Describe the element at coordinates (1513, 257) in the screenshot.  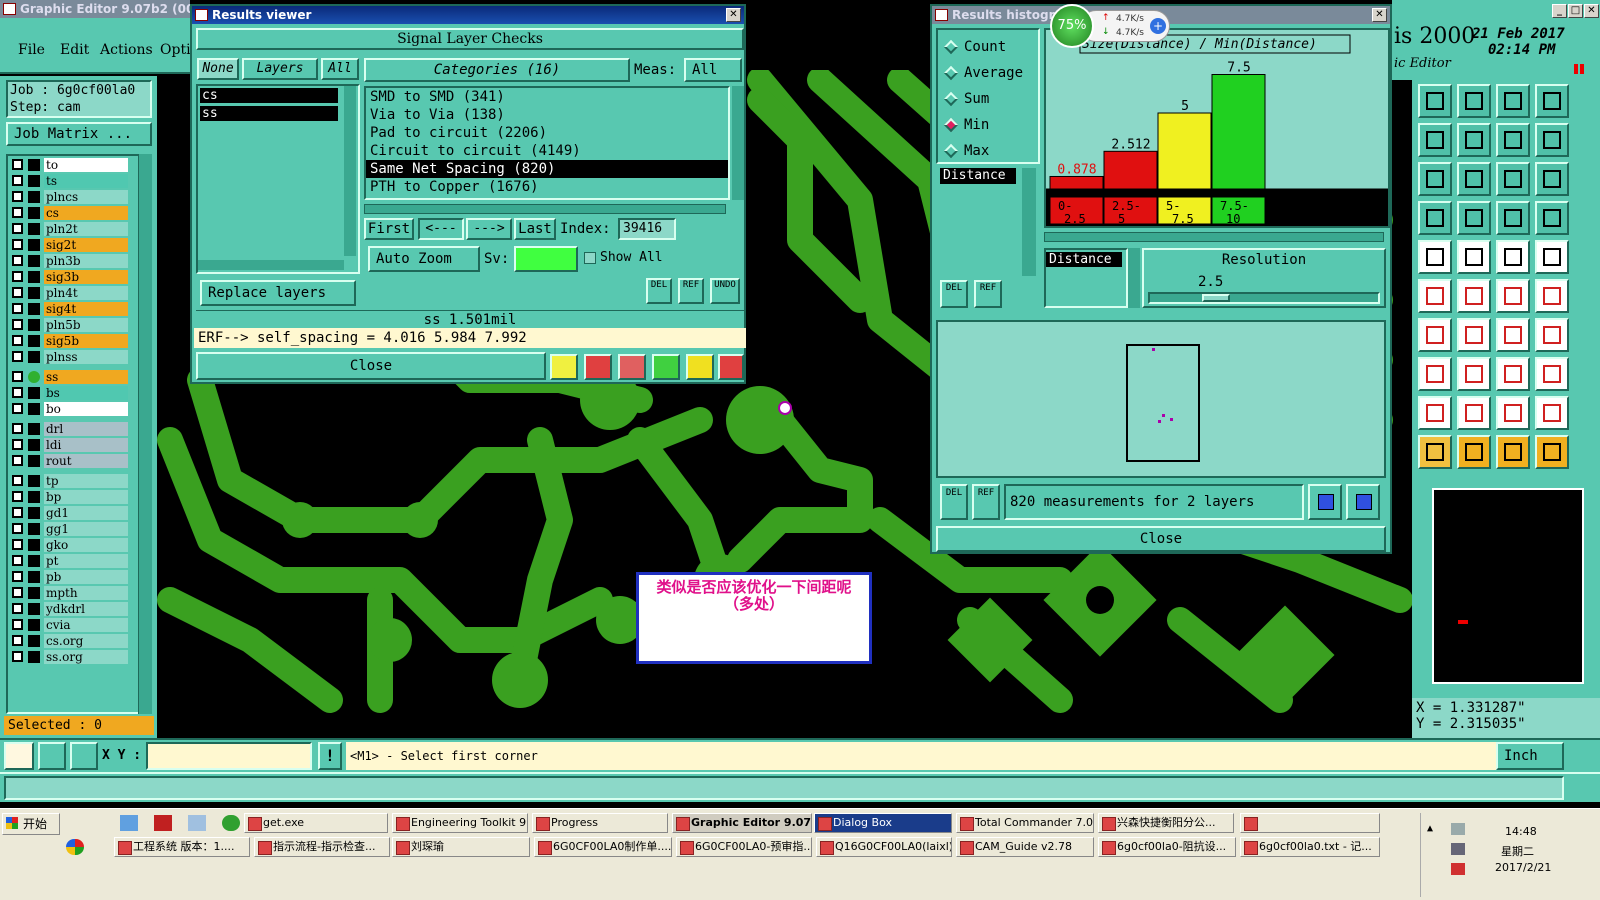
I see `ruler-icon` at that location.